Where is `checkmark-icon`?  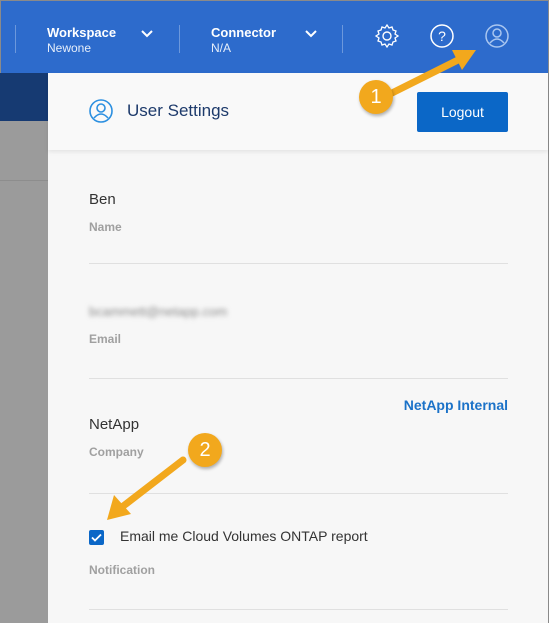 checkmark-icon is located at coordinates (96, 537).